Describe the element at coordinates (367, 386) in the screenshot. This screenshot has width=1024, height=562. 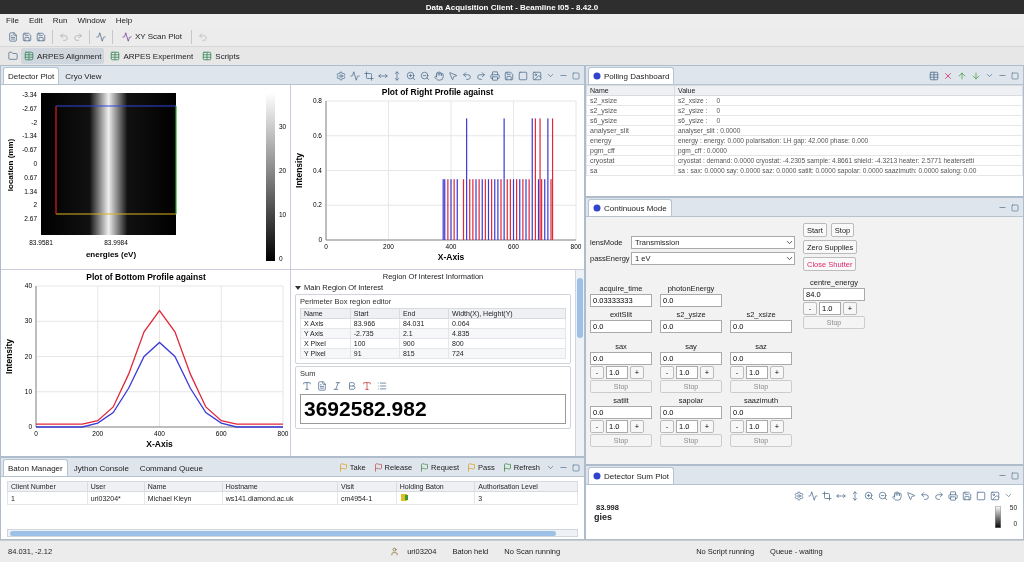
I see `text-color-icon` at that location.